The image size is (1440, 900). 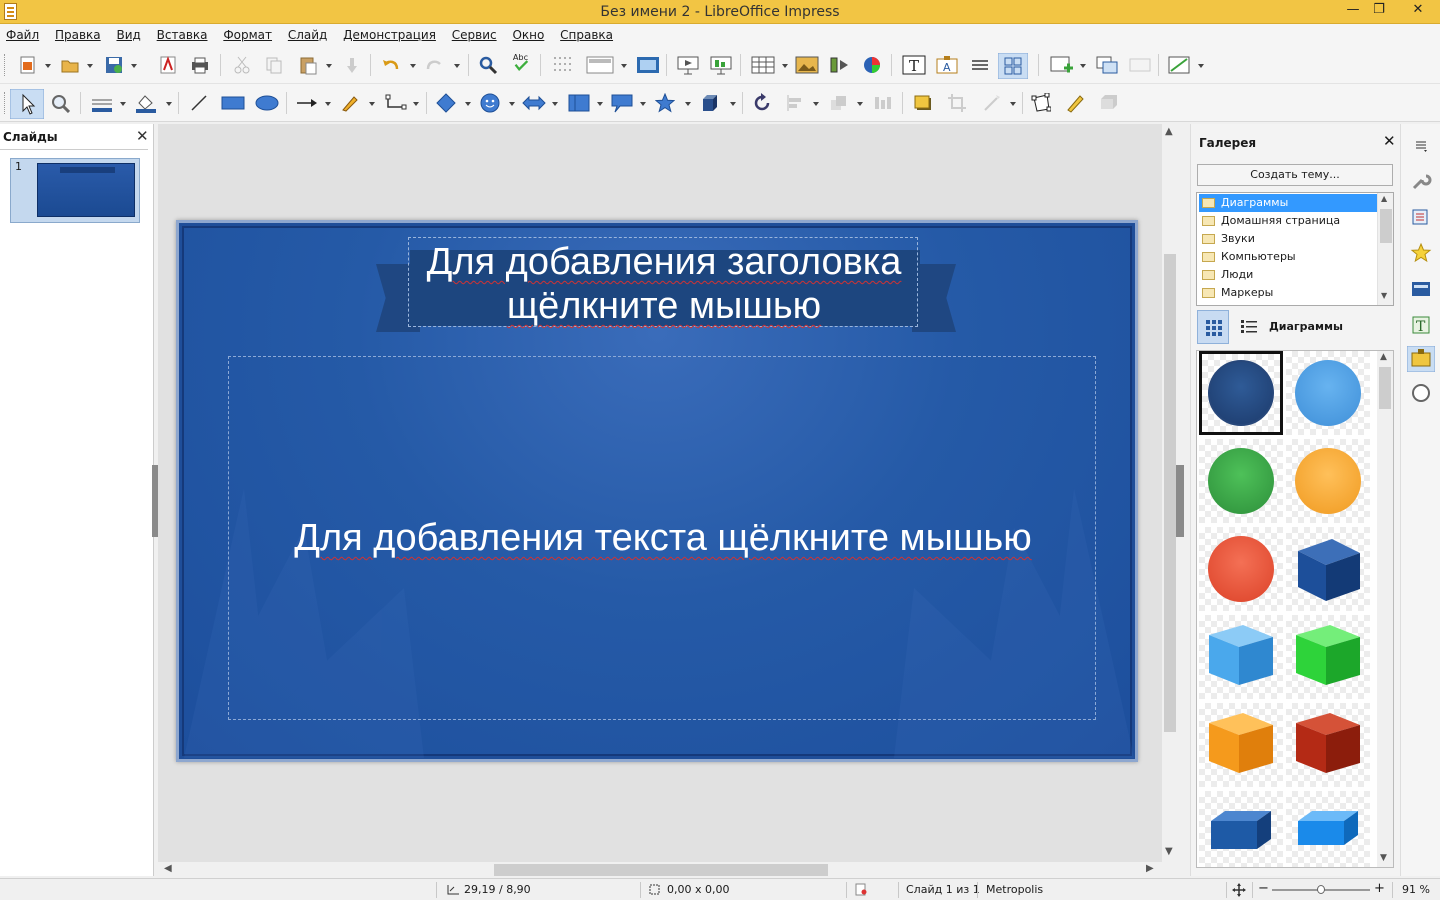 I want to click on insert-chart-icon, so click(x=872, y=65).